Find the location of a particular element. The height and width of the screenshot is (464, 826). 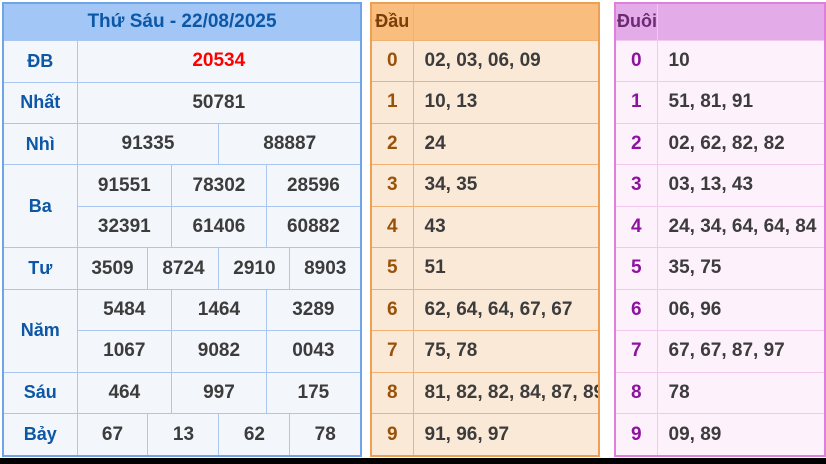

duoi-numbers: 24, 34, 64, 64, 84 is located at coordinates (741, 227).